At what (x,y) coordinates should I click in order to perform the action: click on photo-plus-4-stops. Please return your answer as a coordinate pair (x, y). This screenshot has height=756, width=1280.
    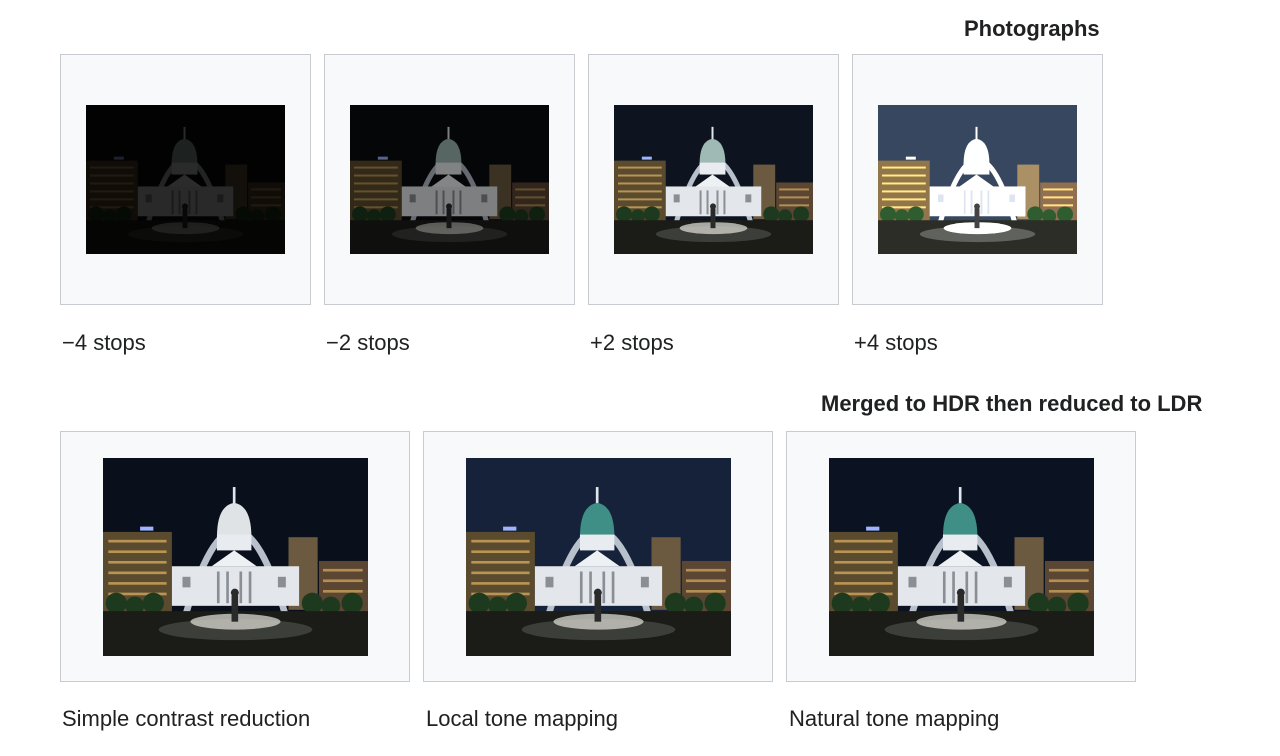
    Looking at the image, I should click on (977, 179).